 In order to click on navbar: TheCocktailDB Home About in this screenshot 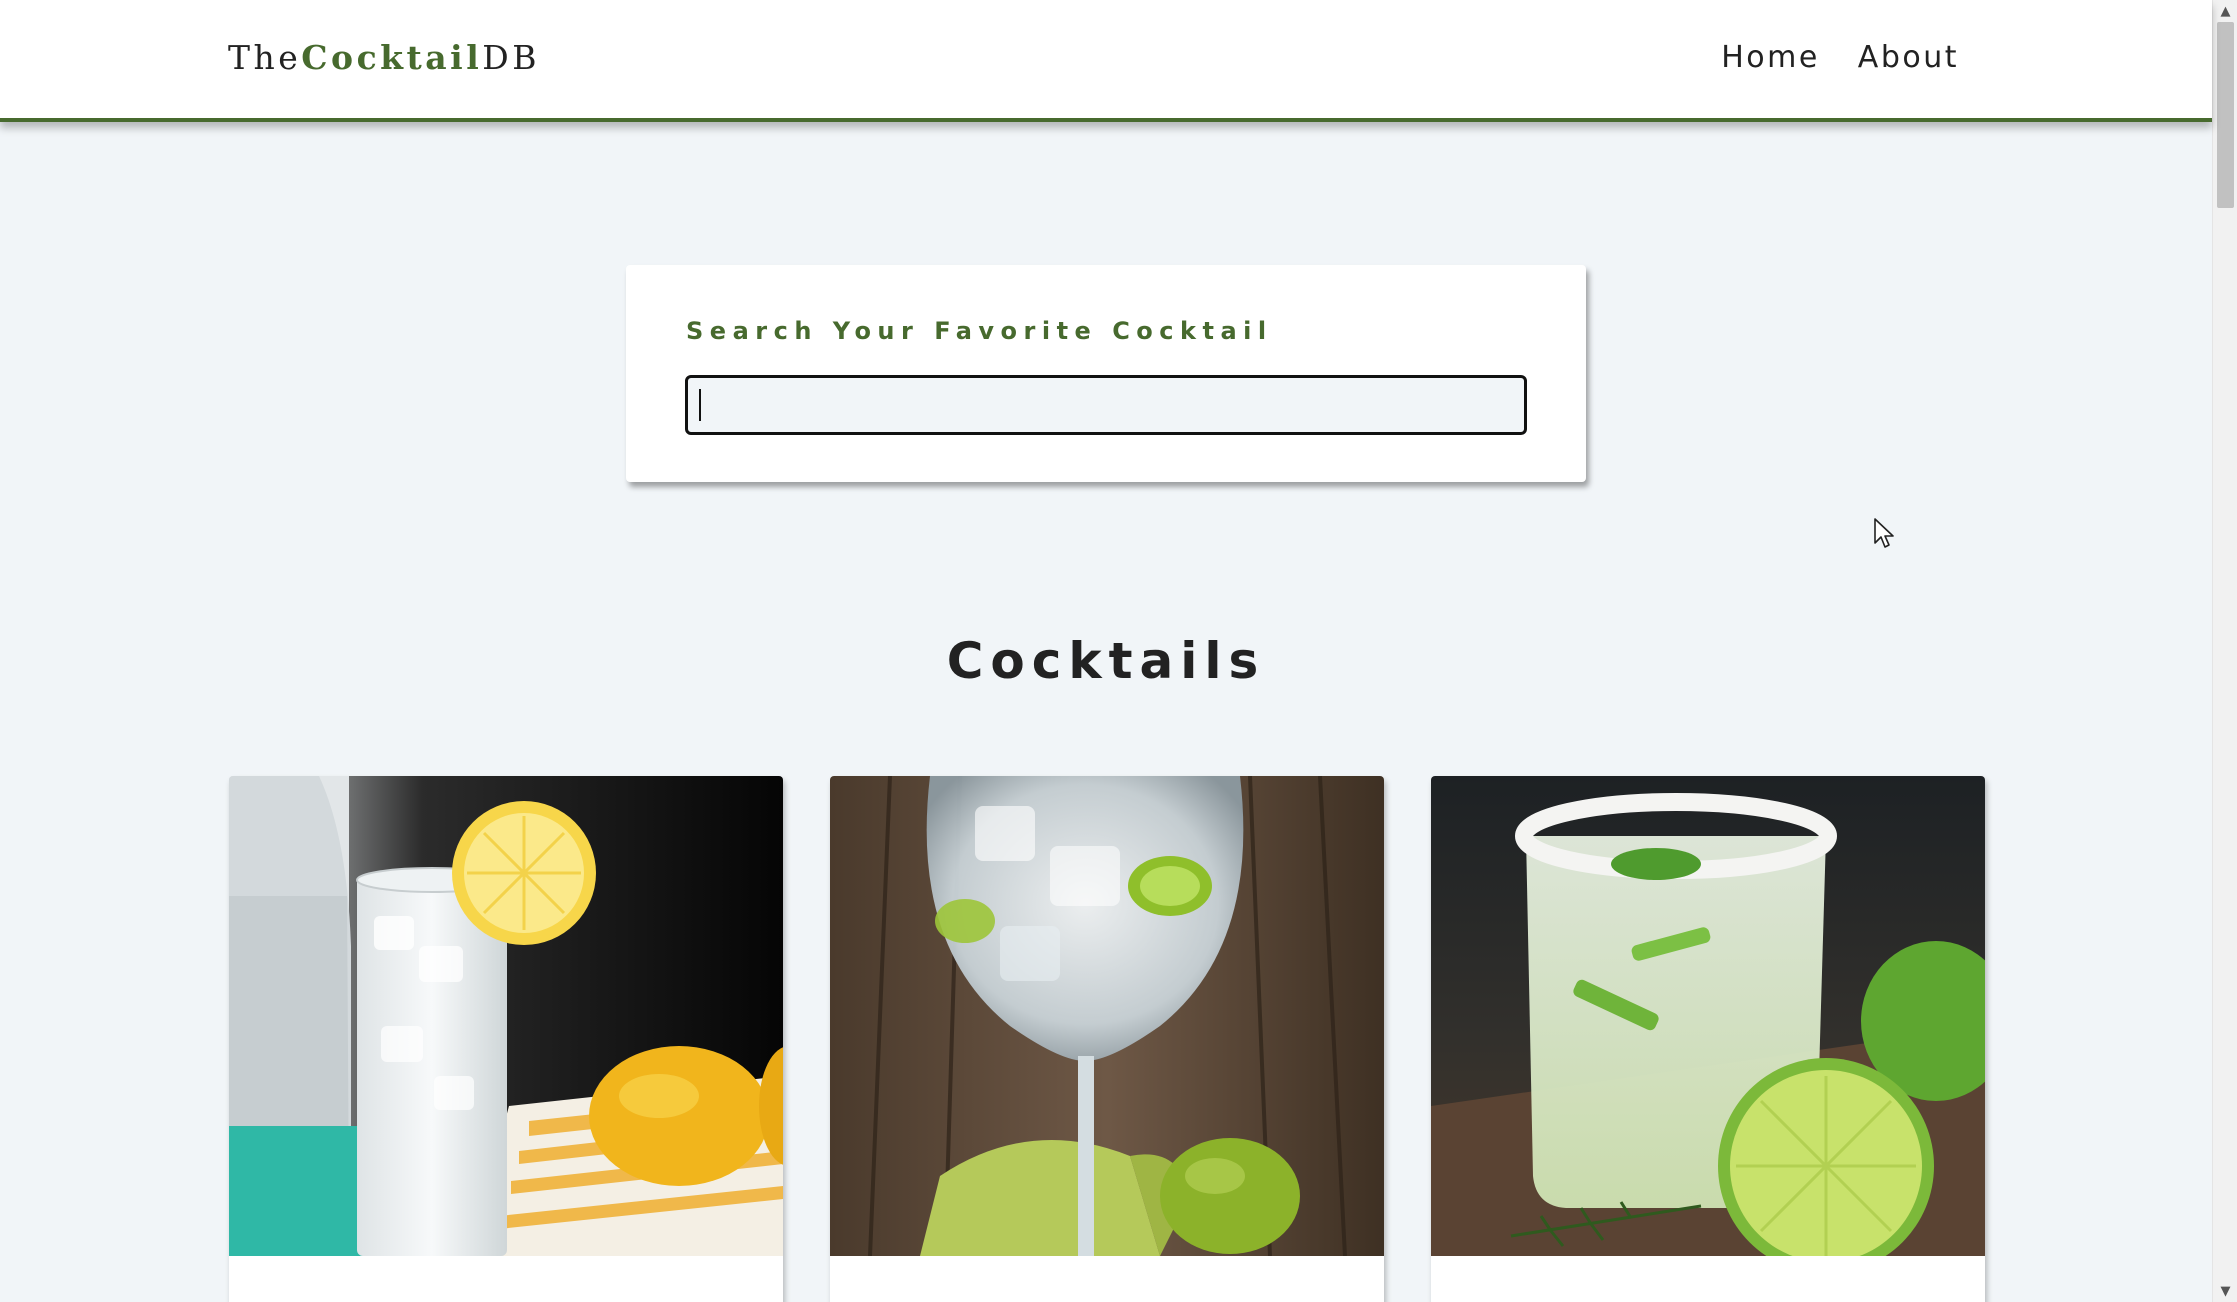, I will do `click(1106, 61)`.